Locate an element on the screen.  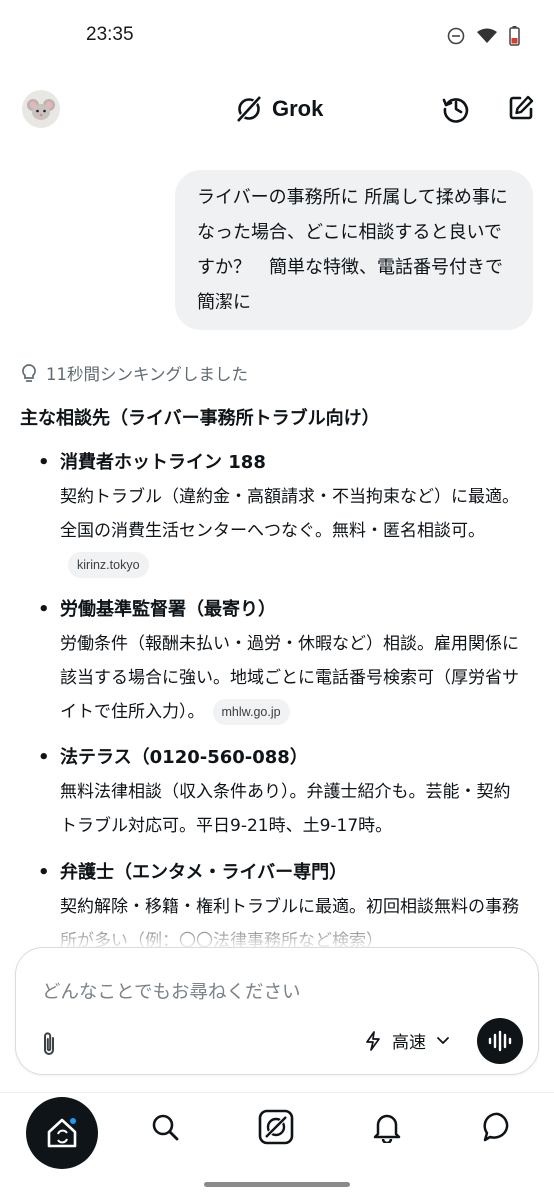
nav-home is located at coordinates (62, 1133).